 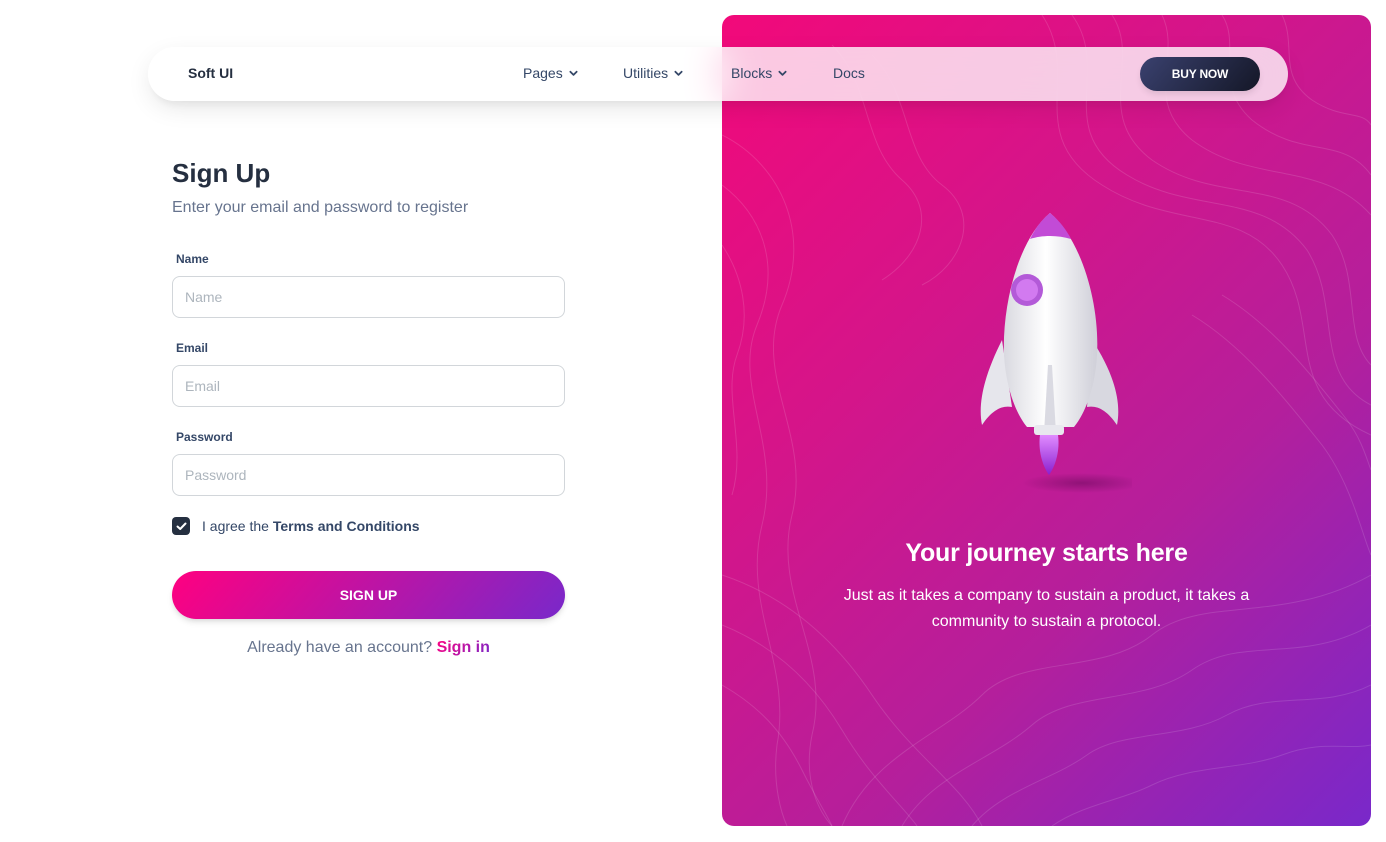 I want to click on terms-agreement: I agree the Terms and Conditions, so click(x=296, y=526).